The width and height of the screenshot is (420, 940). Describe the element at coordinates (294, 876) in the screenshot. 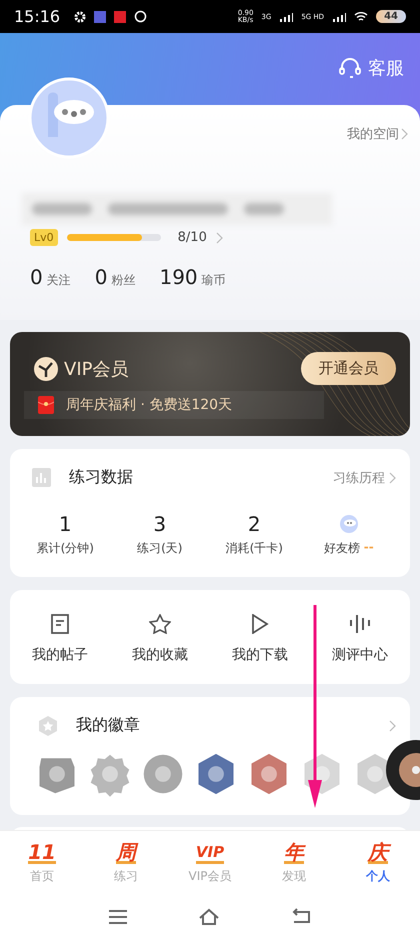

I see `tab-label: 发现` at that location.